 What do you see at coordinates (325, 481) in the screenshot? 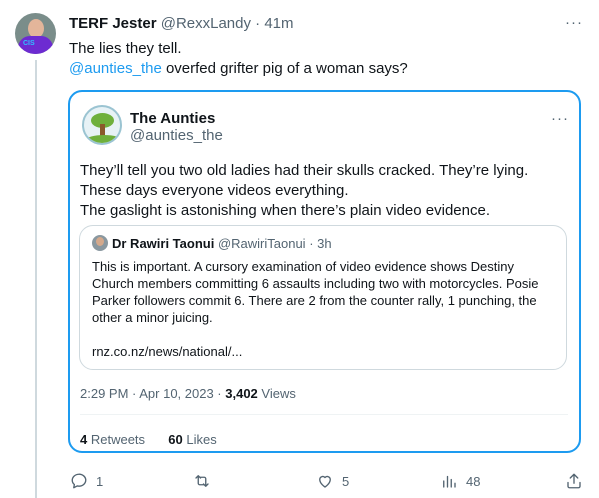
I see `heart-icon` at bounding box center [325, 481].